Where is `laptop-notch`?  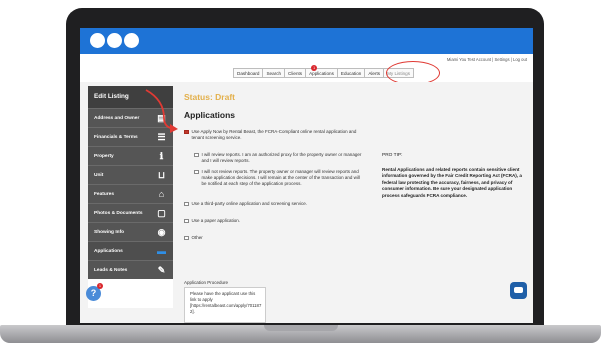 laptop-notch is located at coordinates (301, 328).